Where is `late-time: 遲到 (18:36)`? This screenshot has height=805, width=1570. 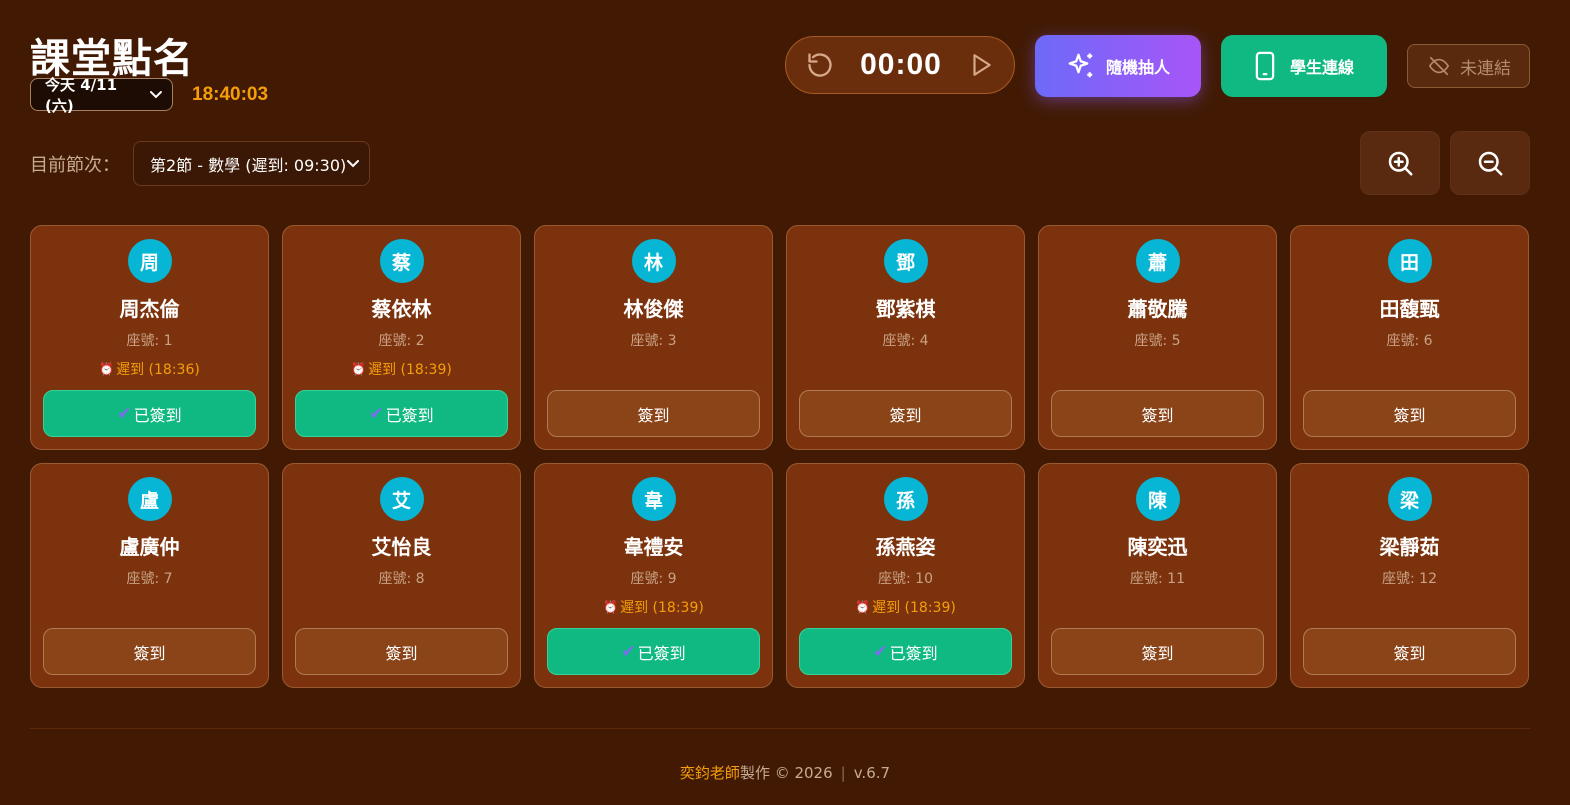
late-time: 遲到 (18:36) is located at coordinates (158, 370).